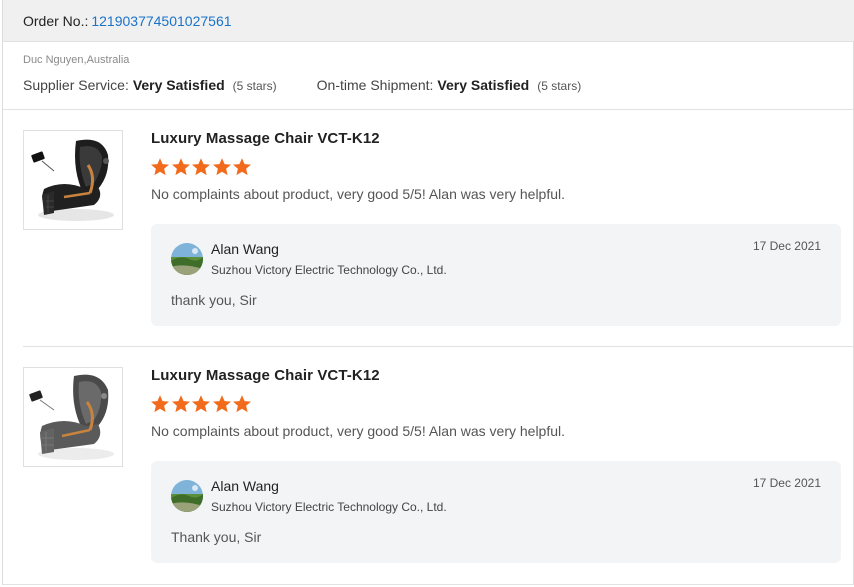  I want to click on order-label: Order No.:, so click(56, 20).